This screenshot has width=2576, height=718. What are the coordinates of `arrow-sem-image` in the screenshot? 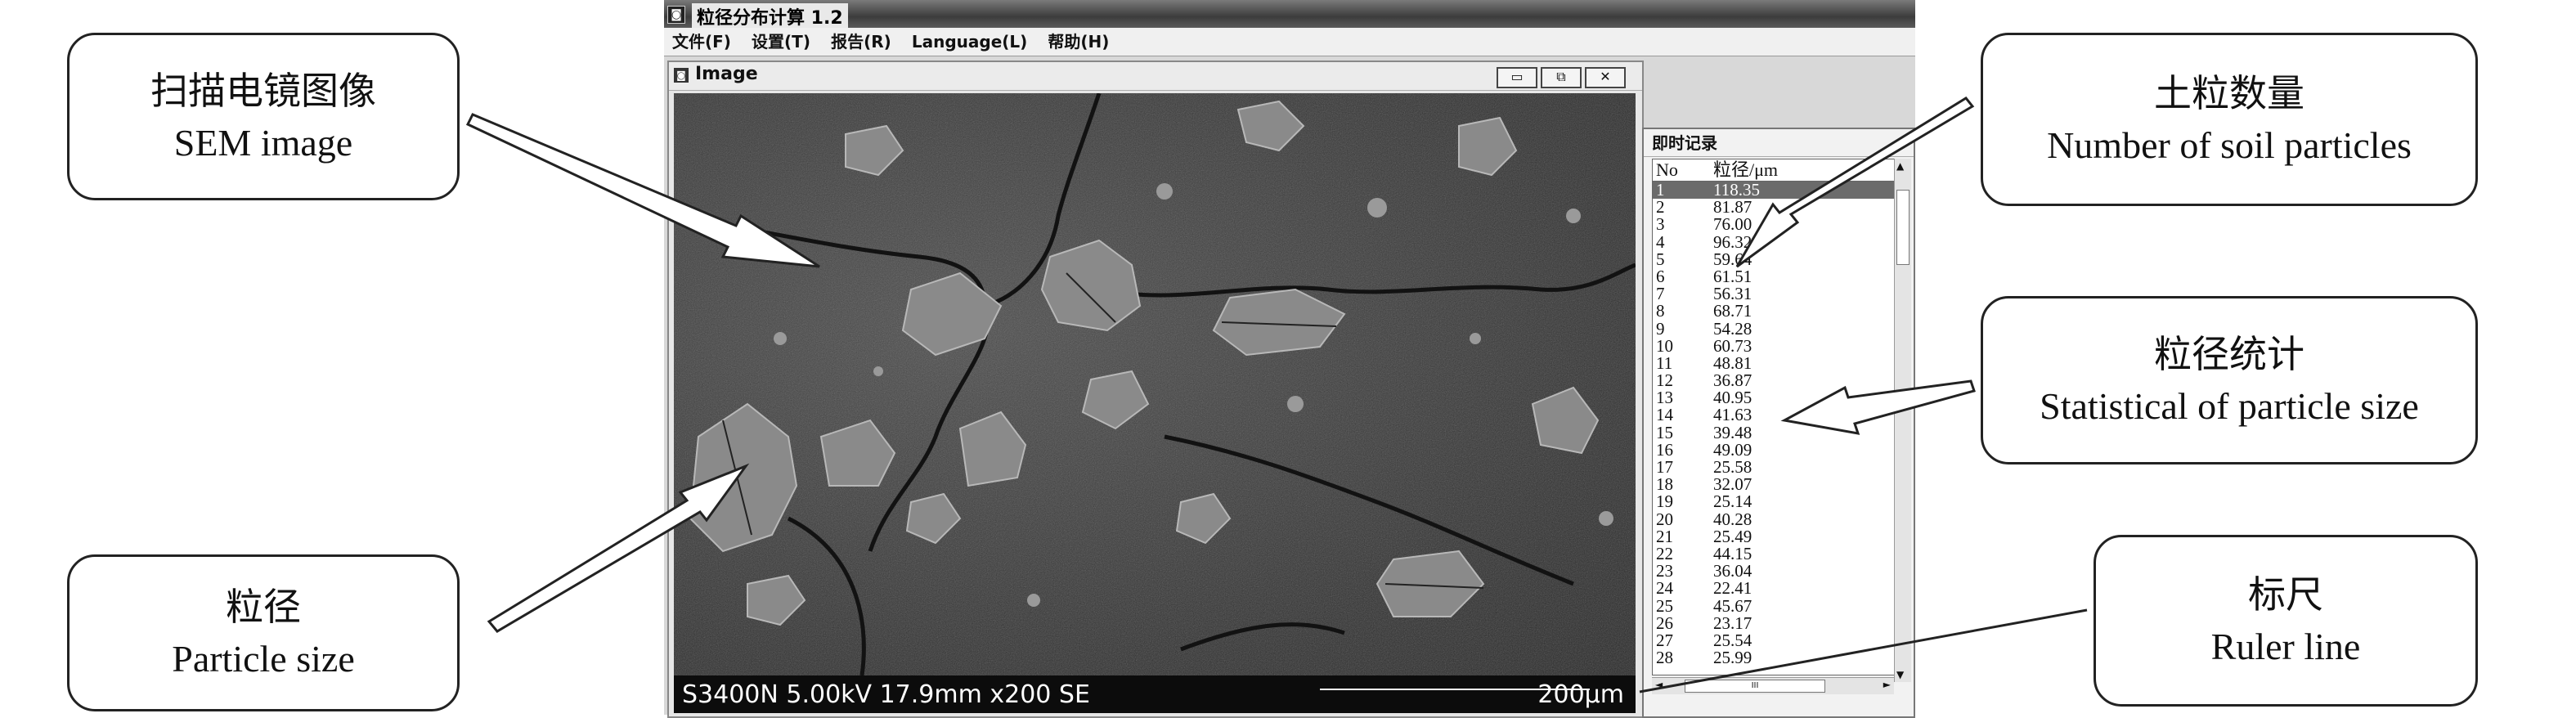 It's located at (643, 190).